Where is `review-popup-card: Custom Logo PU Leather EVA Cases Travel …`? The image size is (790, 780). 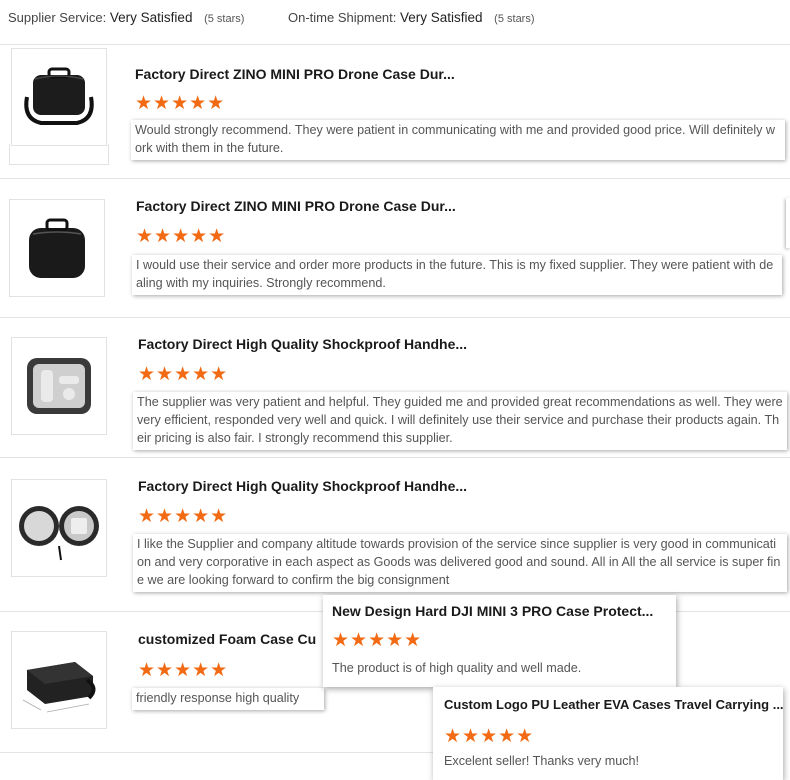
review-popup-card: Custom Logo PU Leather EVA Cases Travel … is located at coordinates (608, 733).